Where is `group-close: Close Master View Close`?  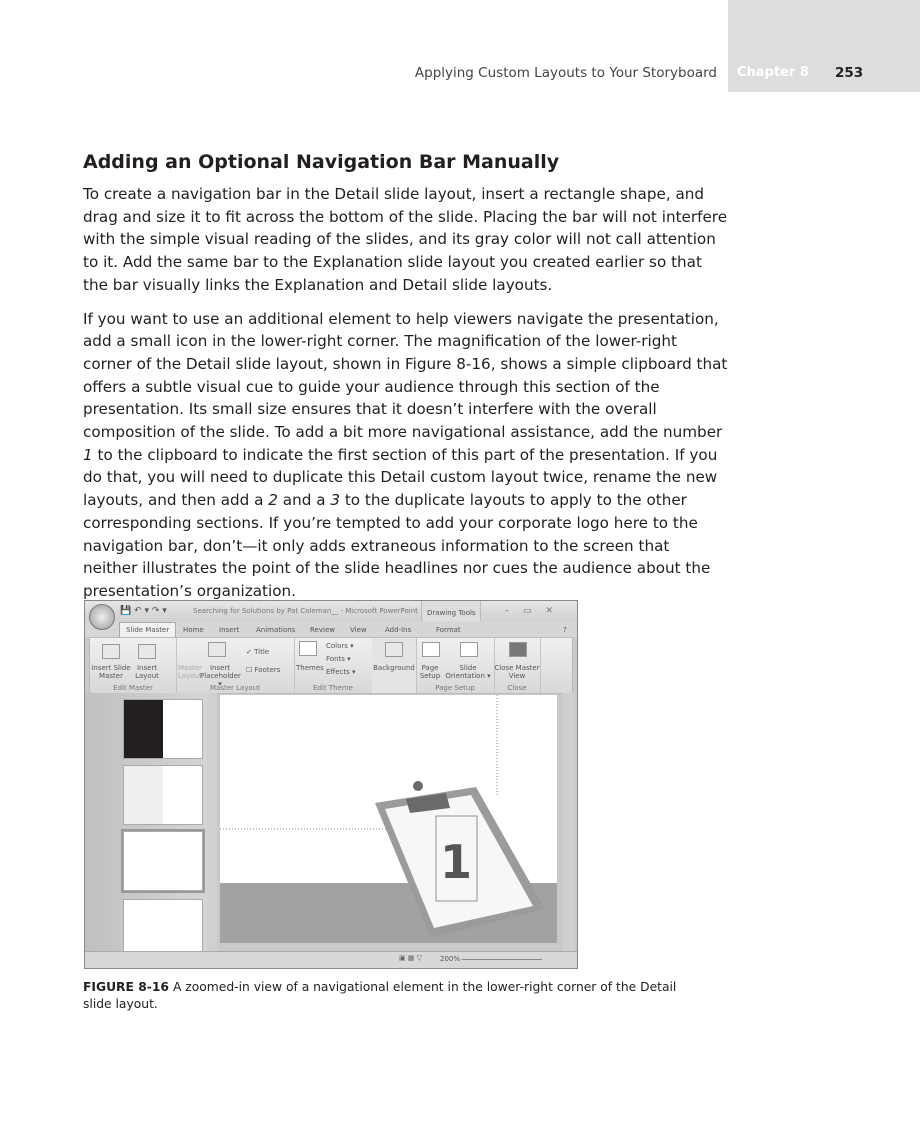
group-close: Close Master View Close is located at coordinates (517, 665).